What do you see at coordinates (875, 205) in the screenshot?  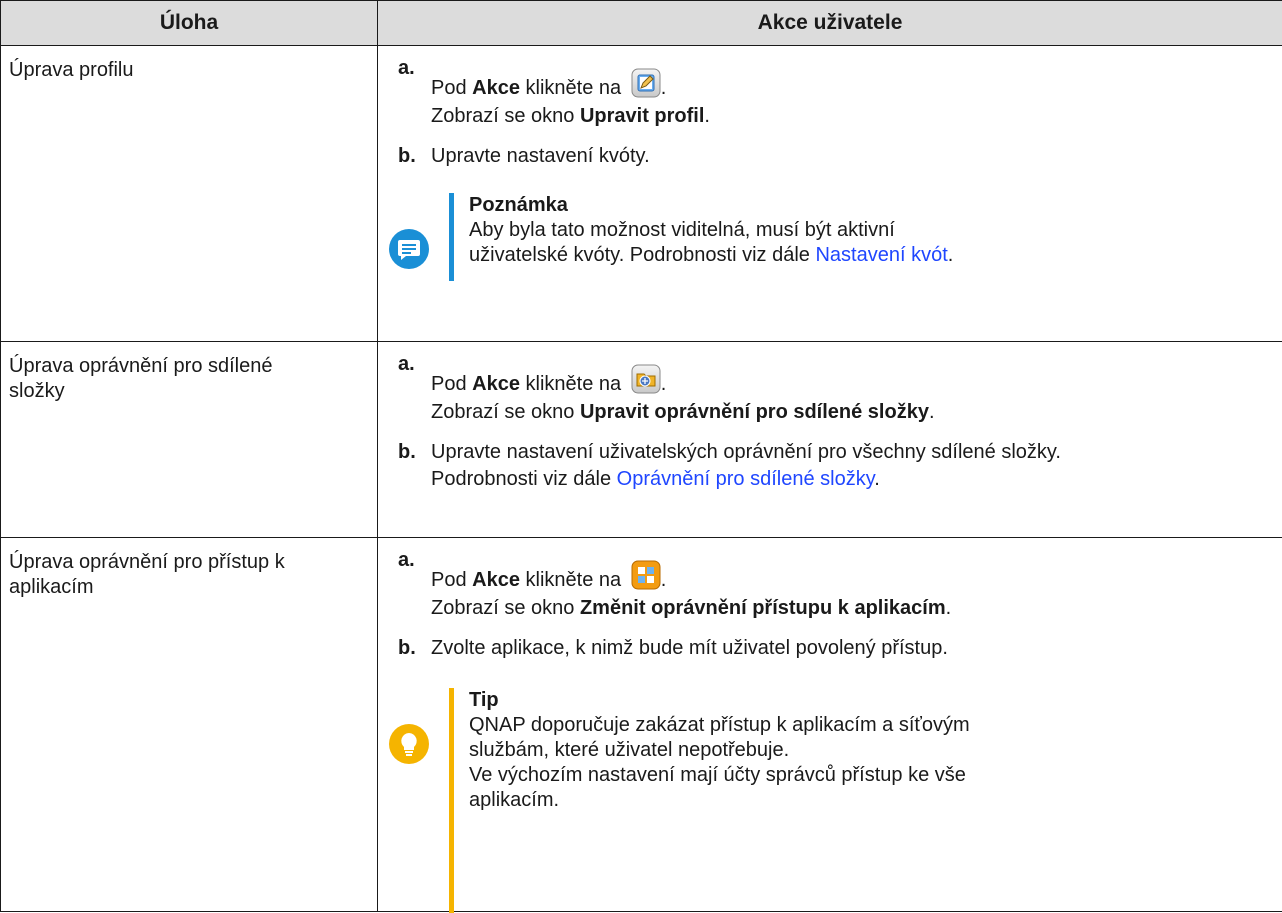 I see `note-title: Poznámka` at bounding box center [875, 205].